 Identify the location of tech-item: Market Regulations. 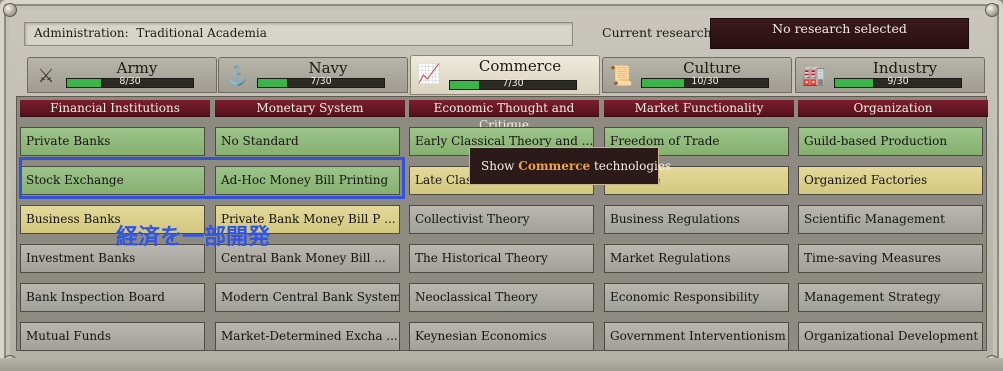
(696, 258).